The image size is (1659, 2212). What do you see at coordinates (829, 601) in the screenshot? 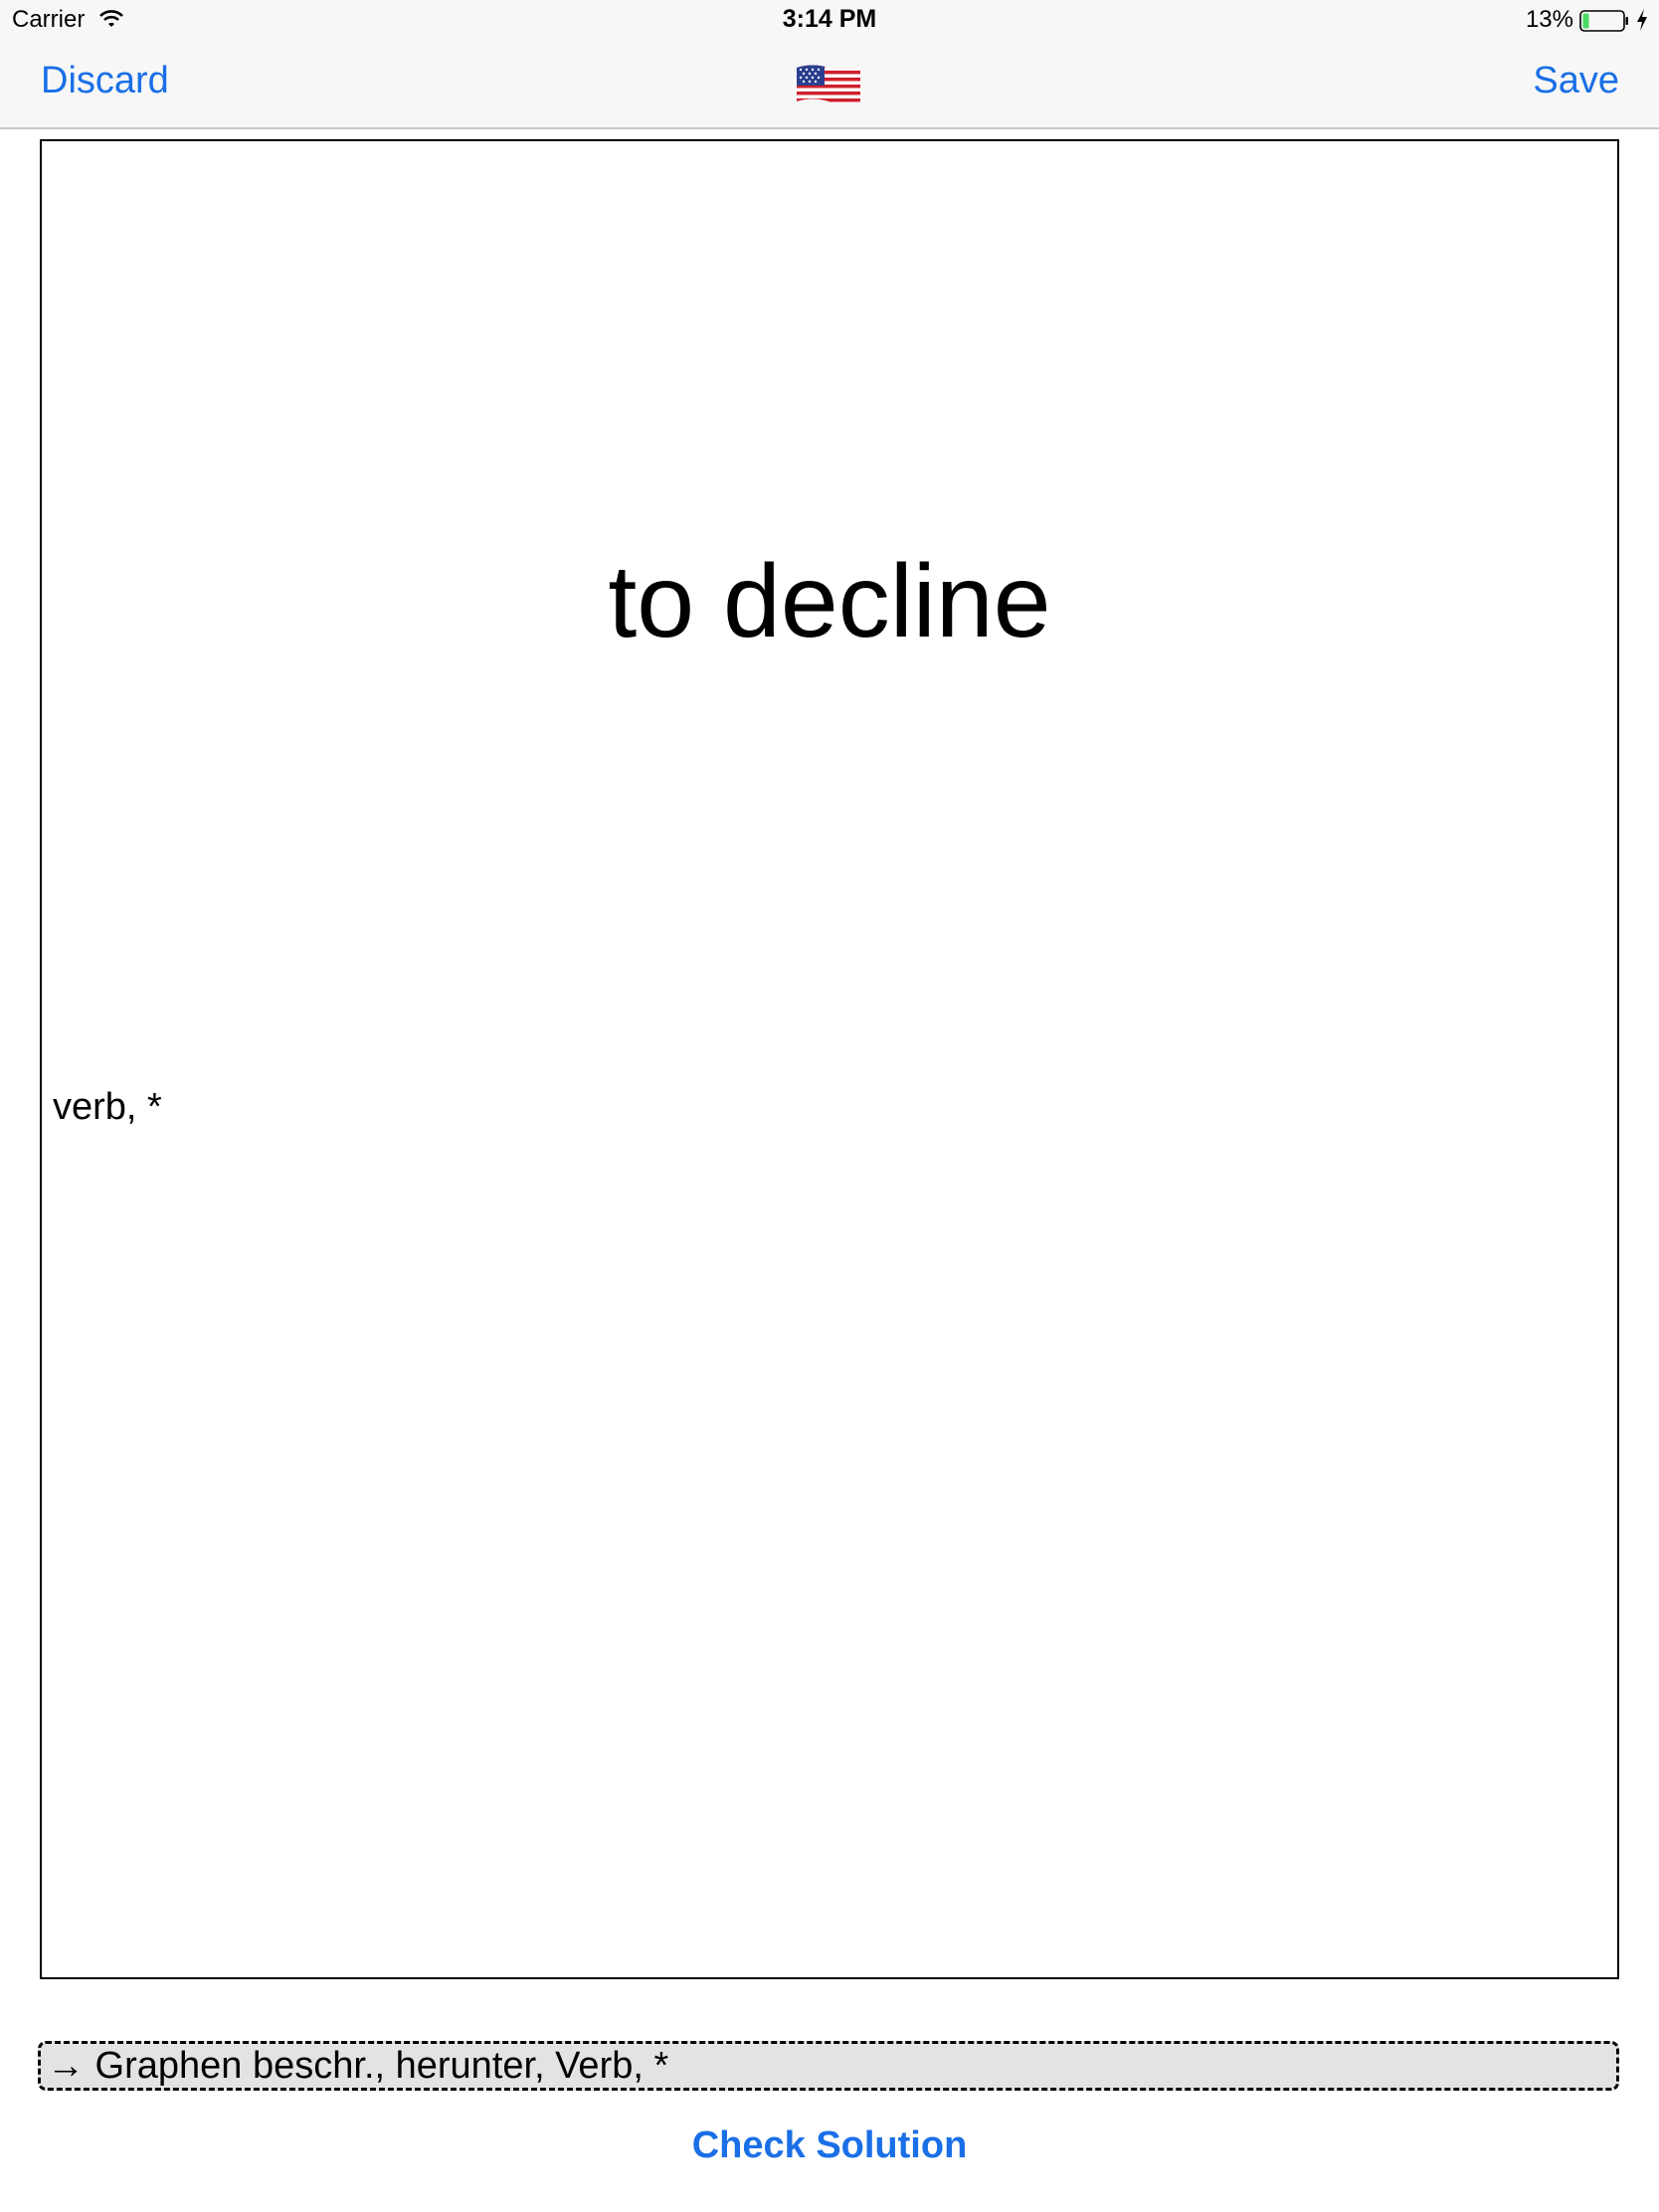
I see `card-term: to decline` at bounding box center [829, 601].